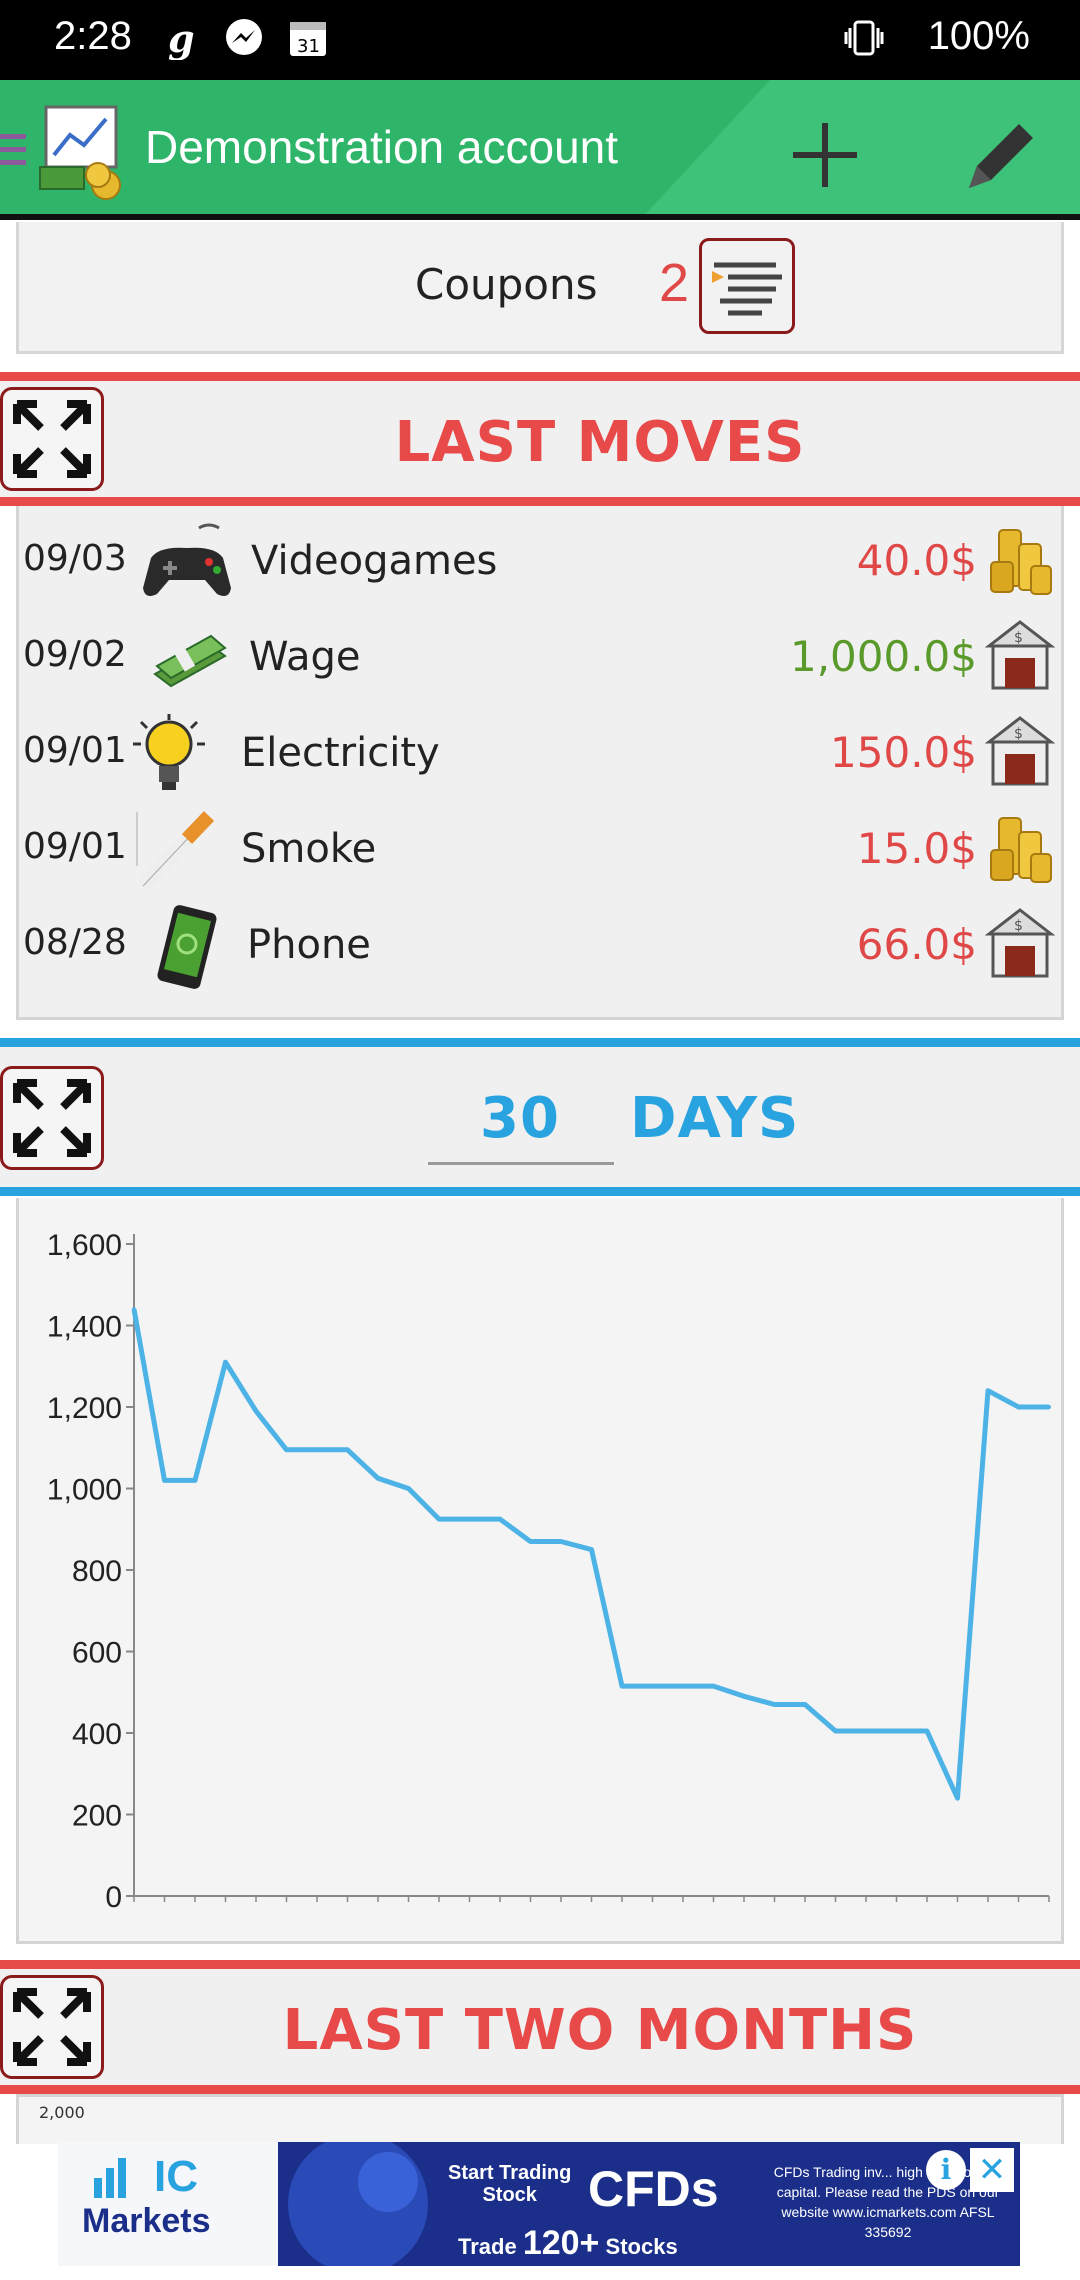 This screenshot has width=1080, height=2280. Describe the element at coordinates (84, 1490) in the screenshot. I see `y-tick-label: 1,000` at that location.